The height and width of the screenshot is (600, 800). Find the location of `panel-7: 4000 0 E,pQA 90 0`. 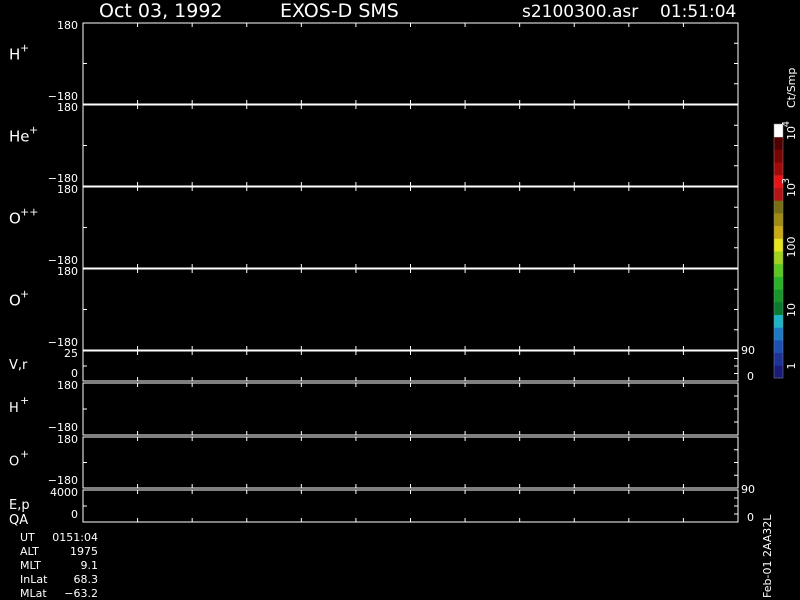

panel-7: 4000 0 E,pQA 90 0 is located at coordinates (382, 505).